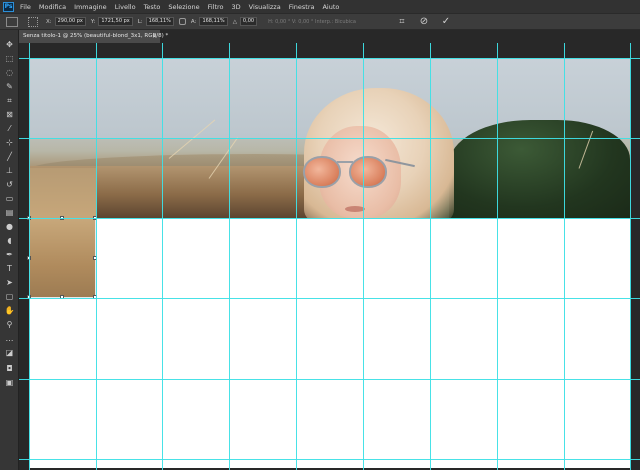 This screenshot has height=470, width=640. What do you see at coordinates (12, 21) in the screenshot?
I see `transform-tool-icon` at bounding box center [12, 21].